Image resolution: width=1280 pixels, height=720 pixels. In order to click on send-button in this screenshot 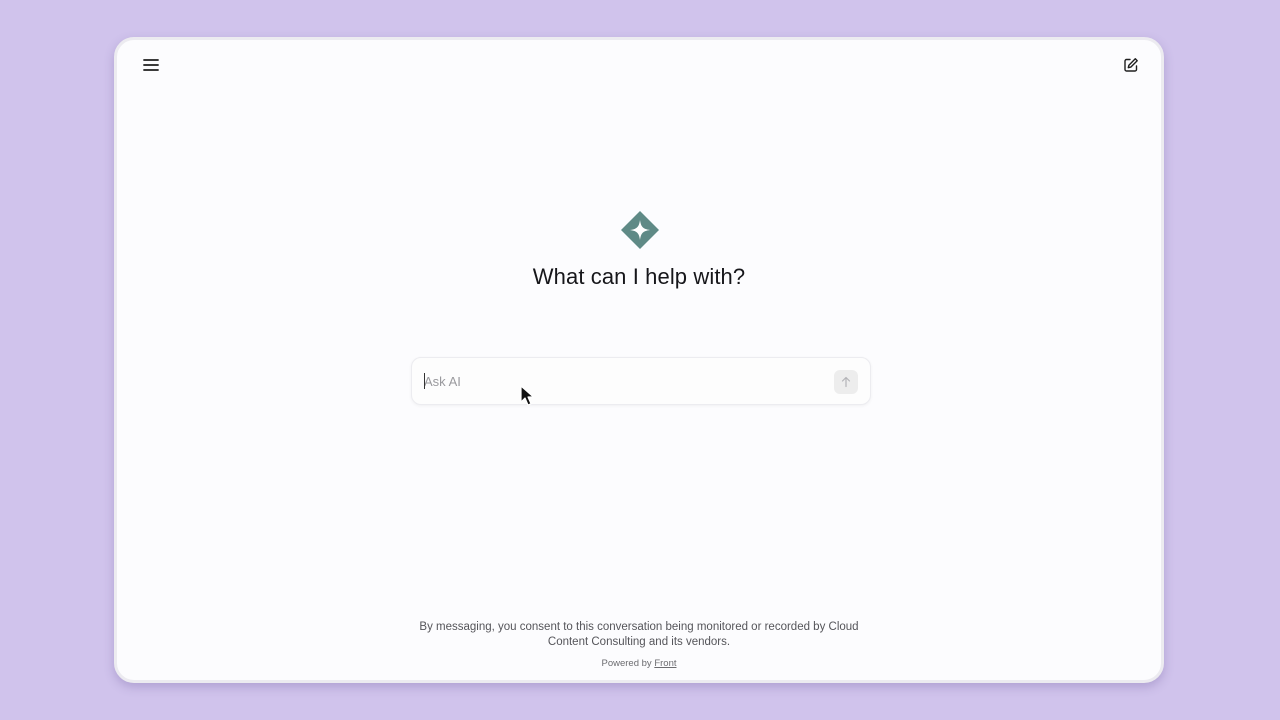, I will do `click(846, 382)`.